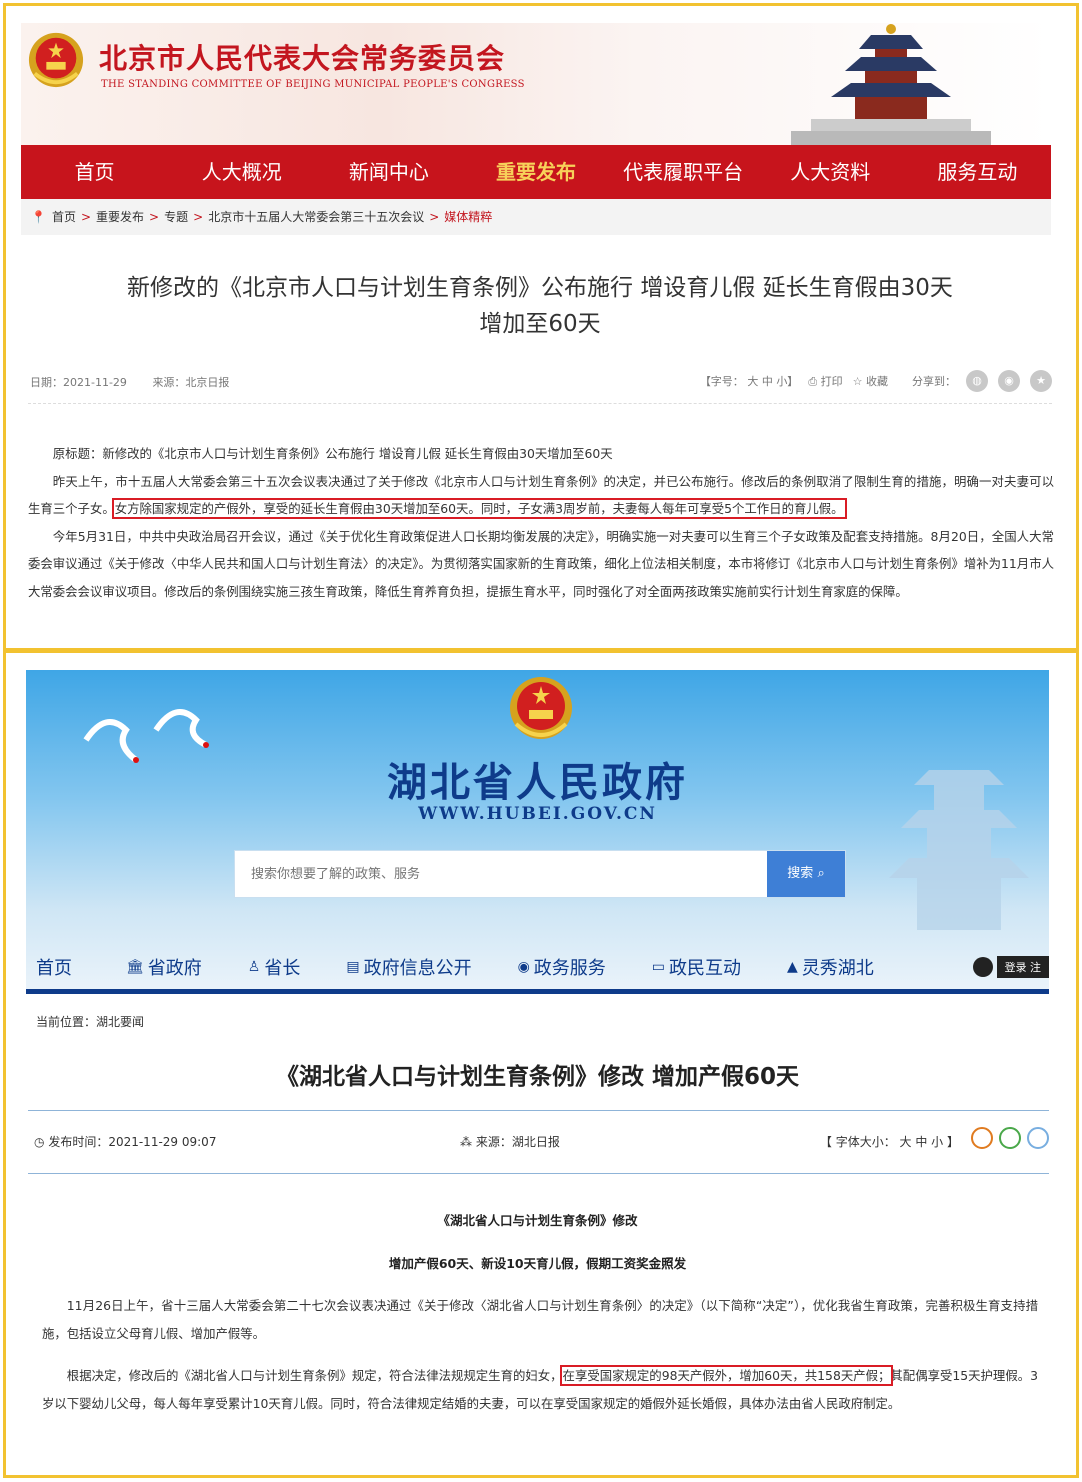 This screenshot has width=1082, height=1482. I want to click on user-icon, so click(982, 967).